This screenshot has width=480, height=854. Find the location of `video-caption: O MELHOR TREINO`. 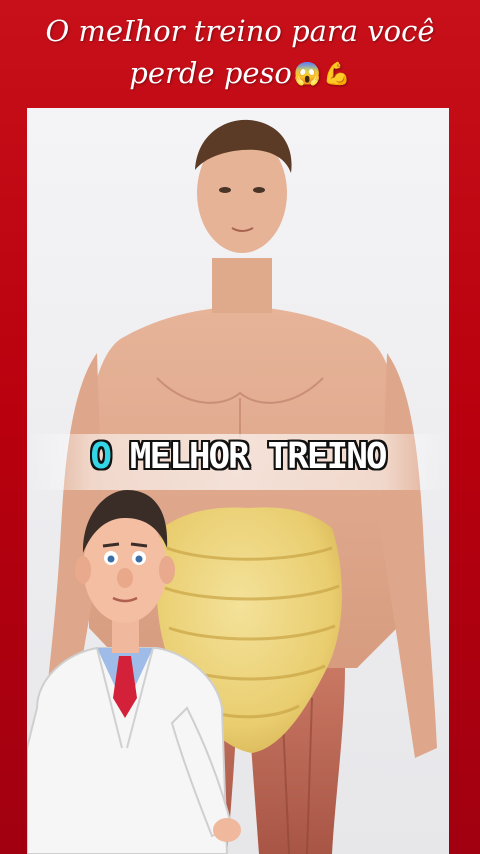

video-caption: O MELHOR TREINO is located at coordinates (238, 456).